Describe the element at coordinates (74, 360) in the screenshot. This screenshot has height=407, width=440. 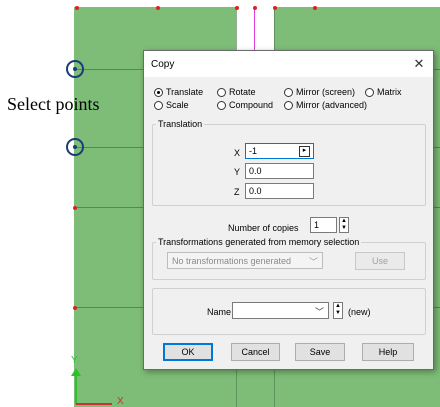
I see `y-axis-label: Y` at that location.